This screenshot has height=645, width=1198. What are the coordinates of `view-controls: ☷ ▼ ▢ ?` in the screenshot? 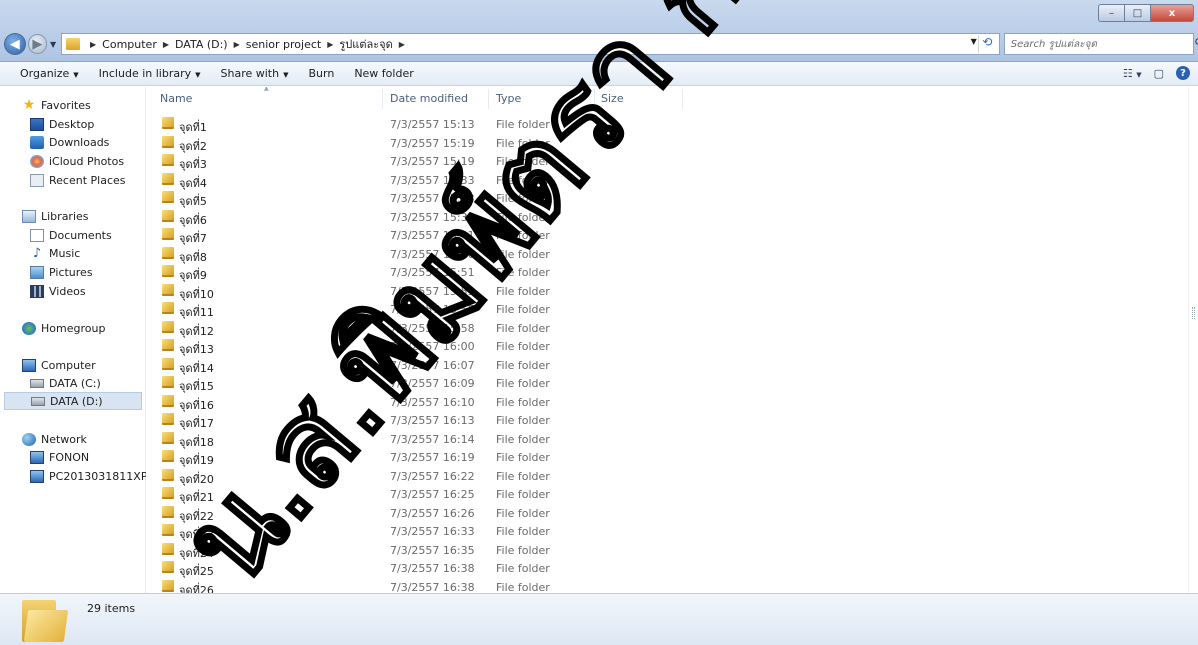 It's located at (1156, 73).